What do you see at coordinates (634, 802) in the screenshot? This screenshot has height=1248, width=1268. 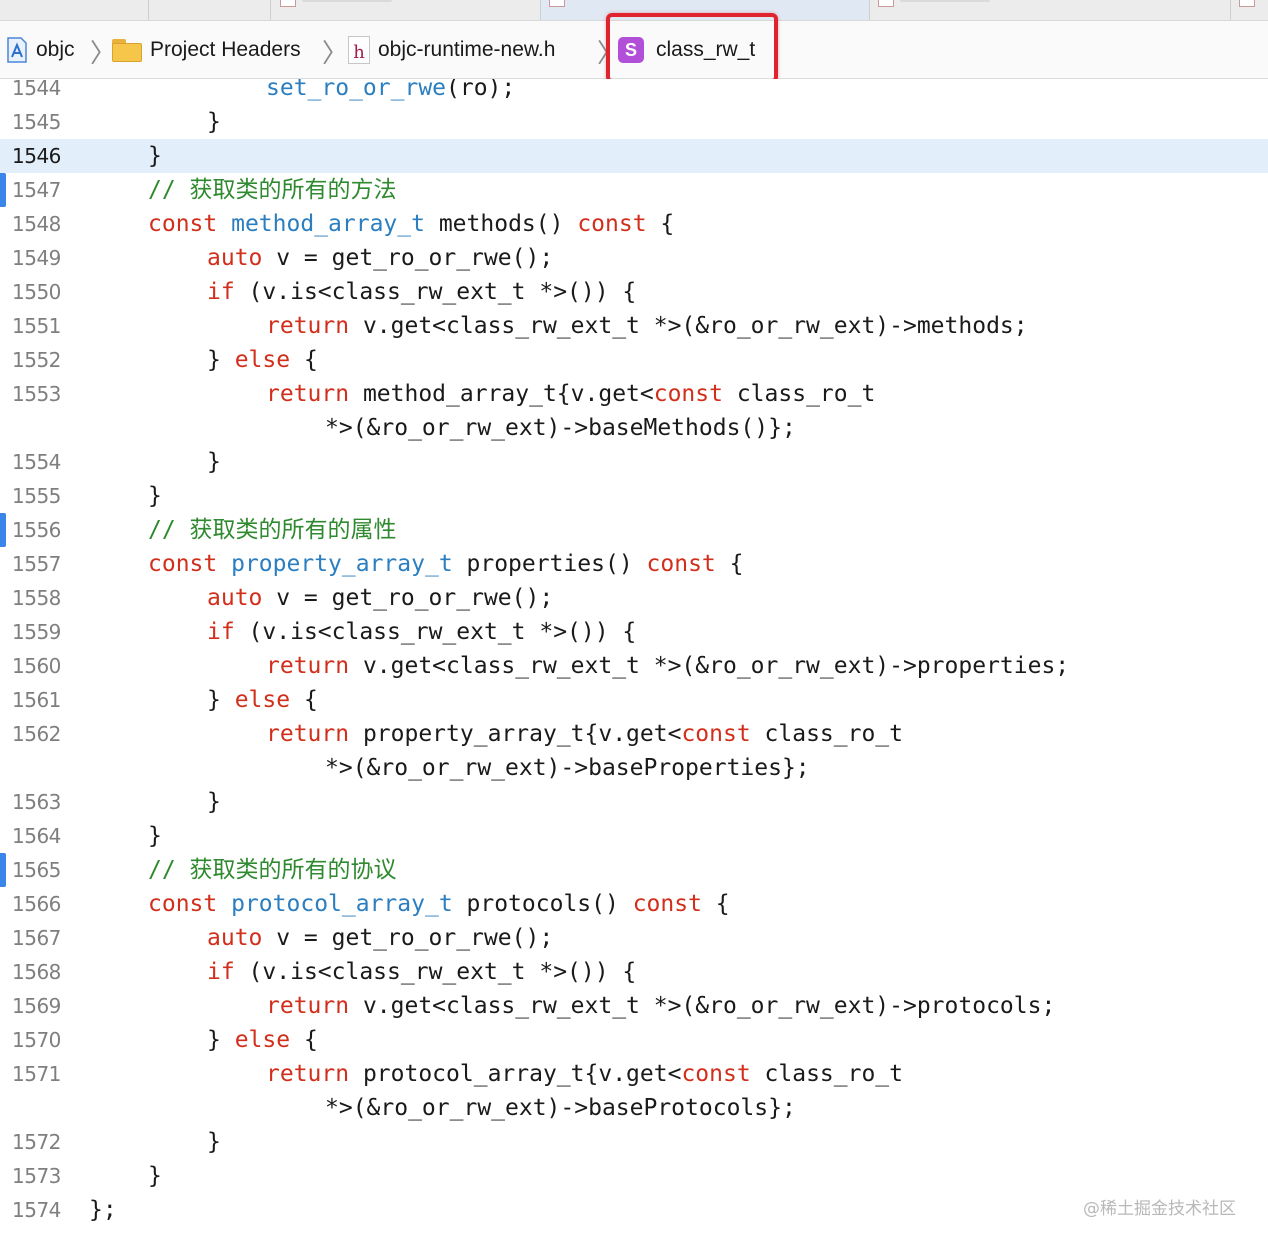 I see `code-line: 1563}` at bounding box center [634, 802].